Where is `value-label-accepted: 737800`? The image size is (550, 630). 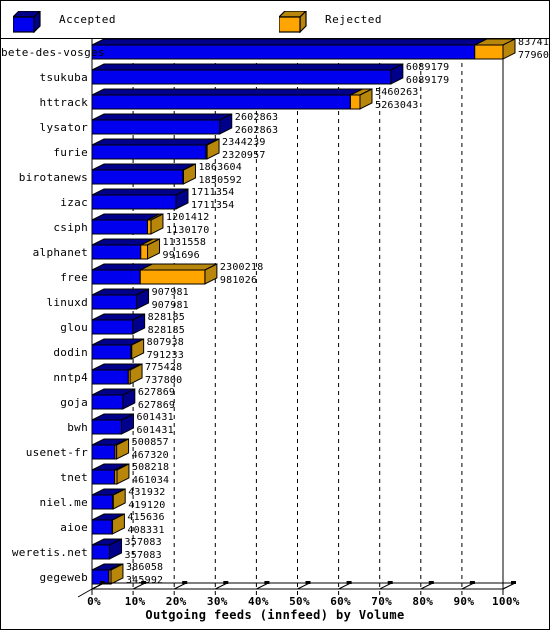 value-label-accepted: 737800 is located at coordinates (164, 380).